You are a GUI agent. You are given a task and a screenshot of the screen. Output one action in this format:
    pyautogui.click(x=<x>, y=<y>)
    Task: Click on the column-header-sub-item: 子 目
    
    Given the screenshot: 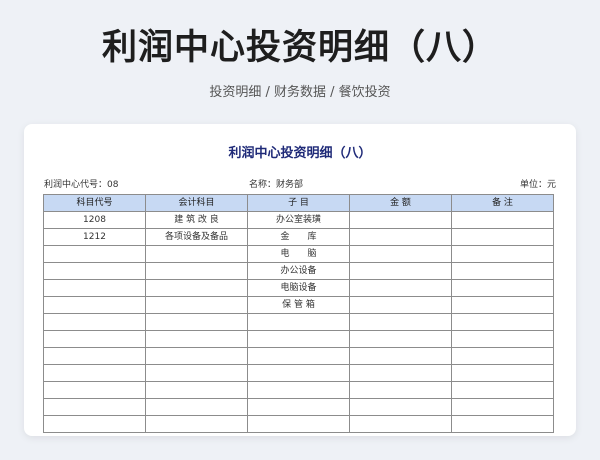 What is the action you would take?
    pyautogui.click(x=298, y=203)
    